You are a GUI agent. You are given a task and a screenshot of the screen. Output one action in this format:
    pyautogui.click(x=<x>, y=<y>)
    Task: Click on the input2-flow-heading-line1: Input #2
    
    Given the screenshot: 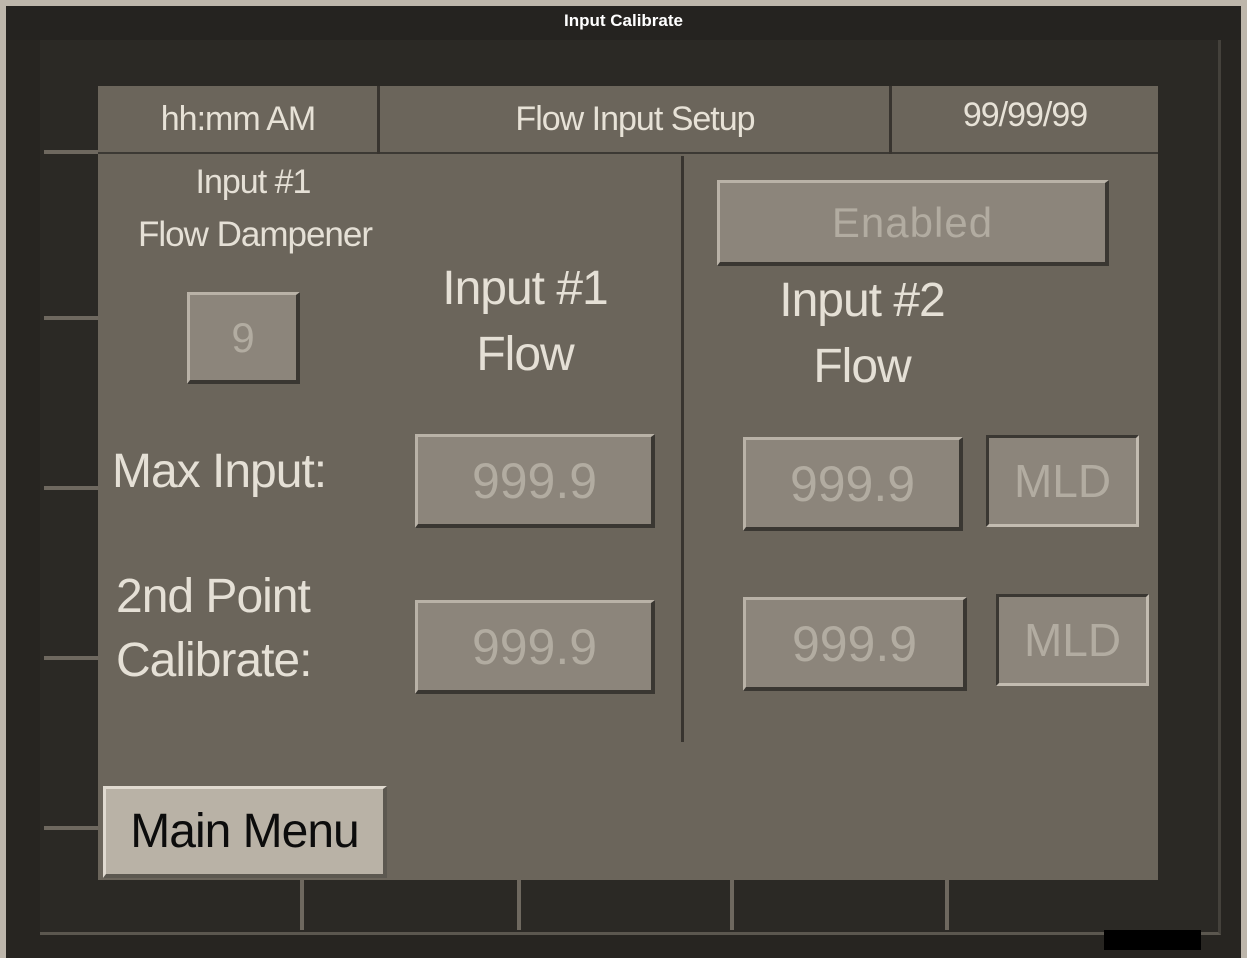 What is the action you would take?
    pyautogui.click(x=862, y=300)
    